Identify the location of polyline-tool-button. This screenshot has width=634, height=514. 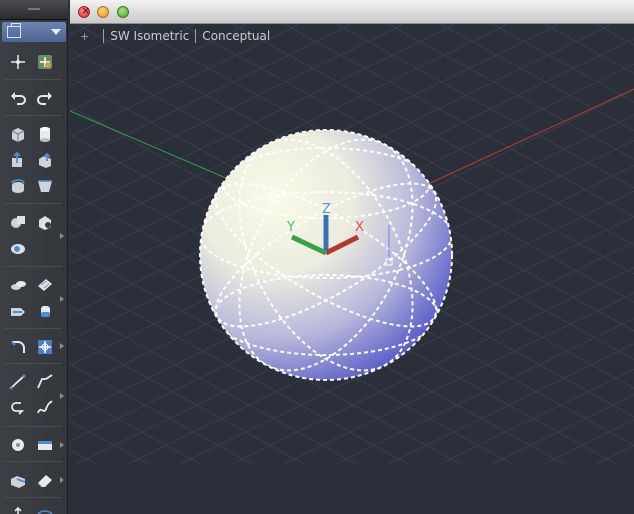
(45, 382).